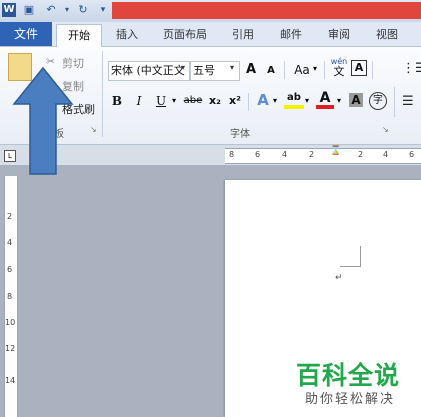 The height and width of the screenshot is (417, 421). I want to click on font-name-value: 宋体 (中文正文, so click(148, 70).